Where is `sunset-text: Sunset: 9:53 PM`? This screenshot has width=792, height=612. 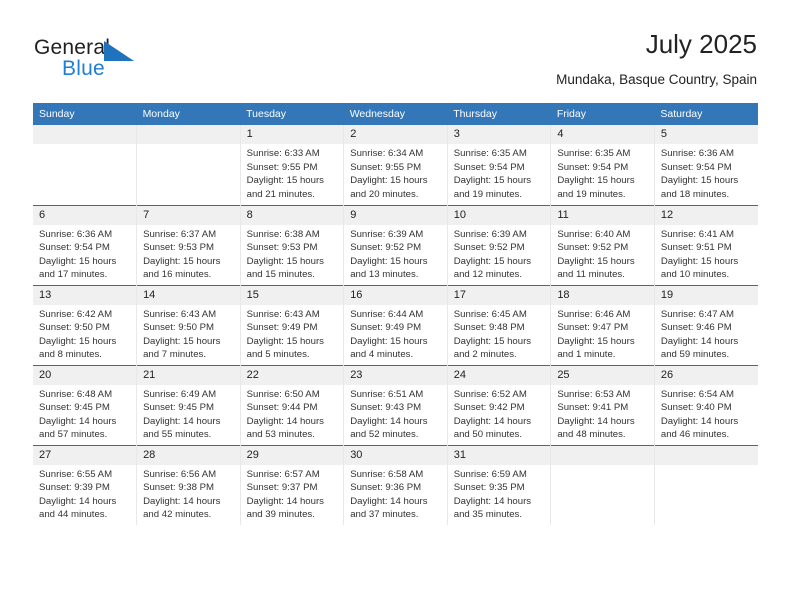
sunset-text: Sunset: 9:53 PM is located at coordinates (178, 248).